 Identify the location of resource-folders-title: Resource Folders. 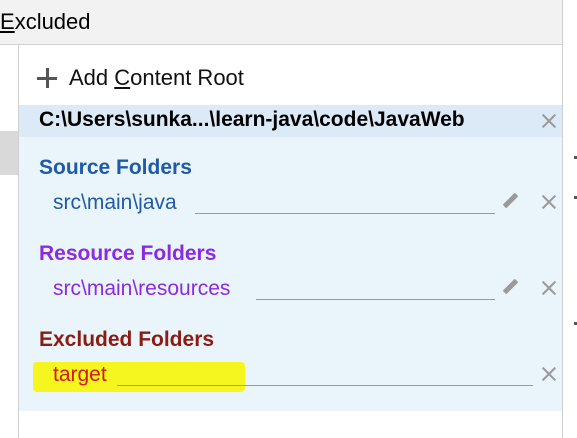
(128, 253).